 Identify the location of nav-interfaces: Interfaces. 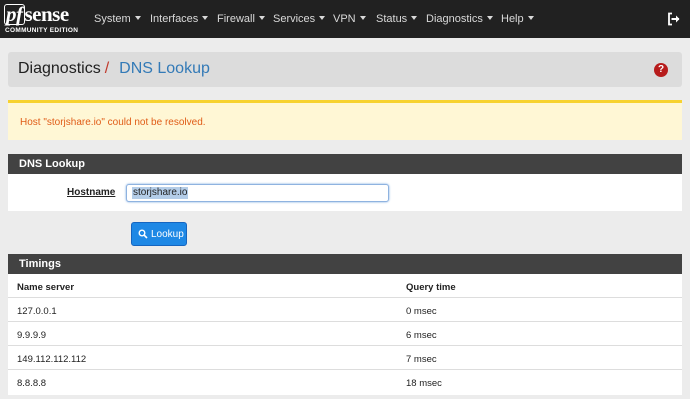
(179, 19).